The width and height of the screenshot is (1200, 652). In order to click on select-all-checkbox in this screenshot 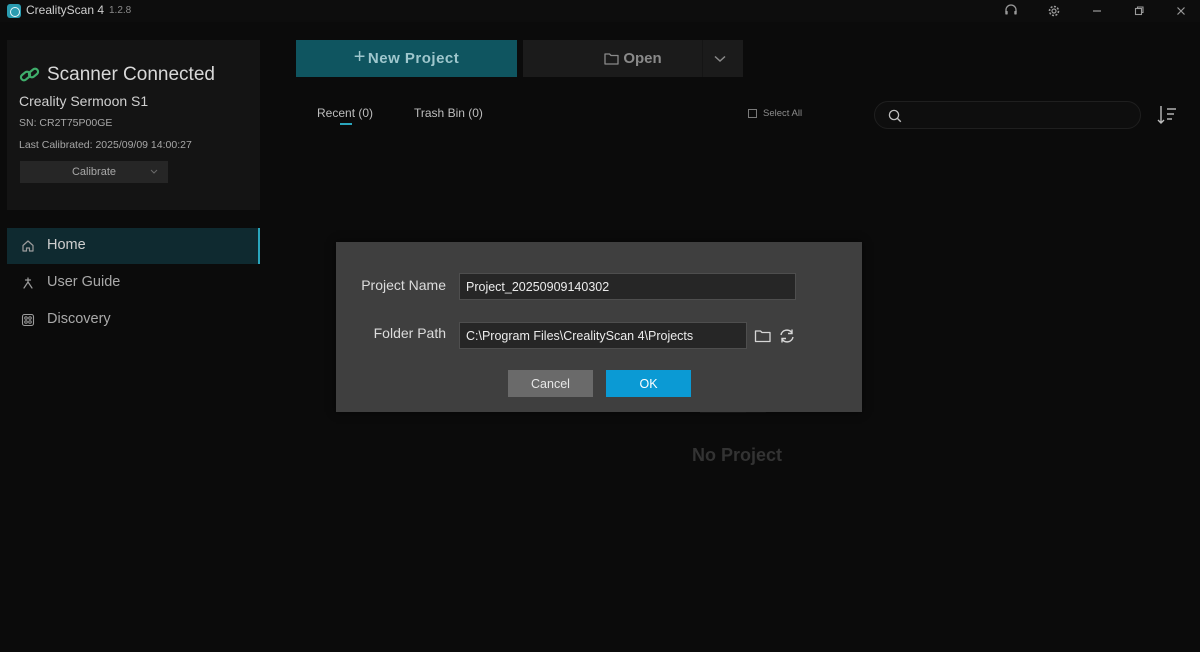, I will do `click(752, 113)`.